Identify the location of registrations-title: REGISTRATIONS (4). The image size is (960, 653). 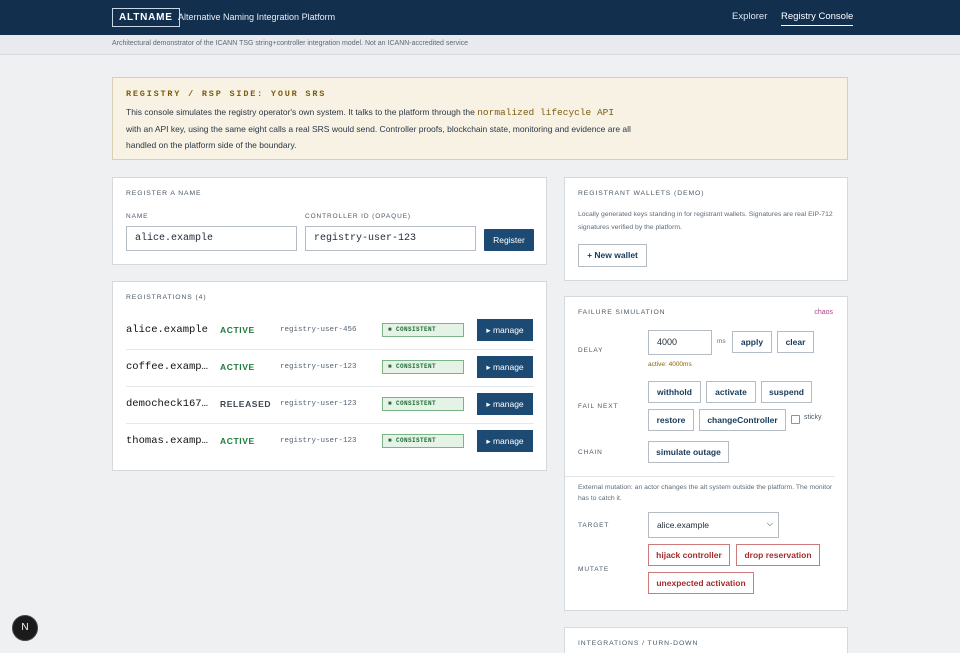
(166, 297).